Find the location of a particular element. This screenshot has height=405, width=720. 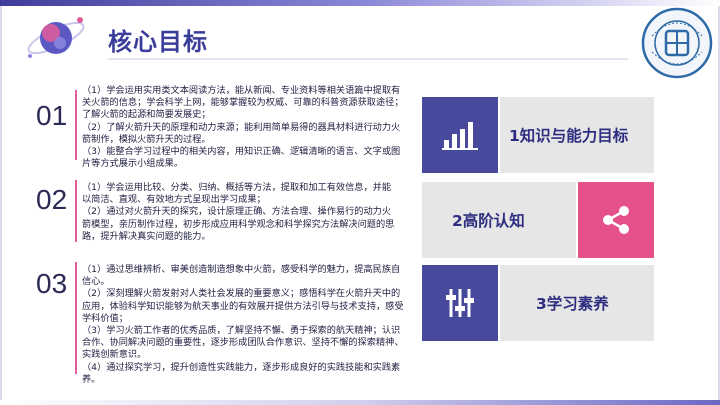

card-2-label: 2高阶认知 is located at coordinates (488, 221).